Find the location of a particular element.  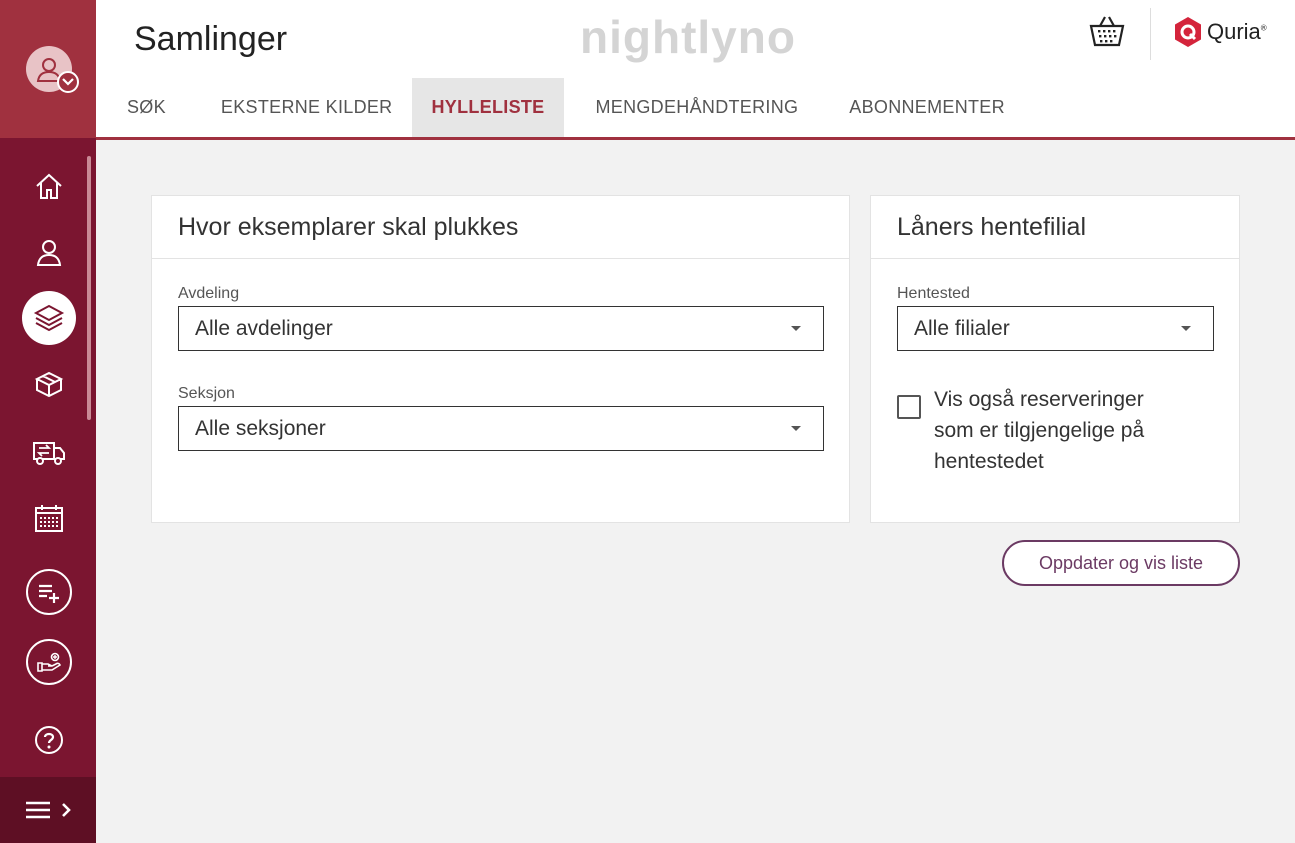

pick-location-card-title: Hvor eksemplarer skal plukkes is located at coordinates (500, 227).